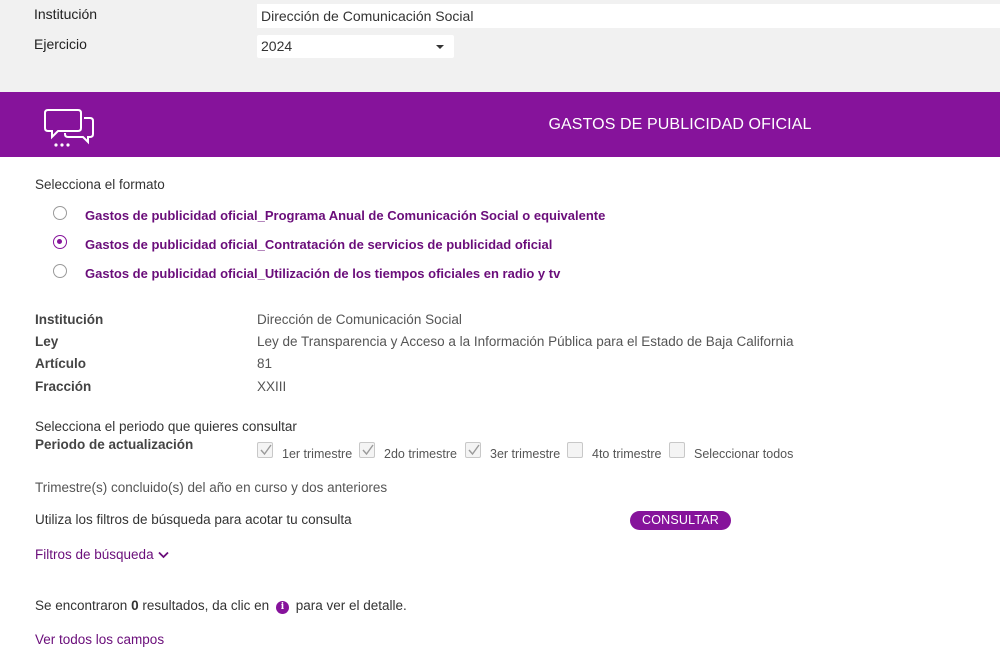 The image size is (1000, 649). What do you see at coordinates (525, 454) in the screenshot?
I see `period-option-3-label: 3er trimestre` at bounding box center [525, 454].